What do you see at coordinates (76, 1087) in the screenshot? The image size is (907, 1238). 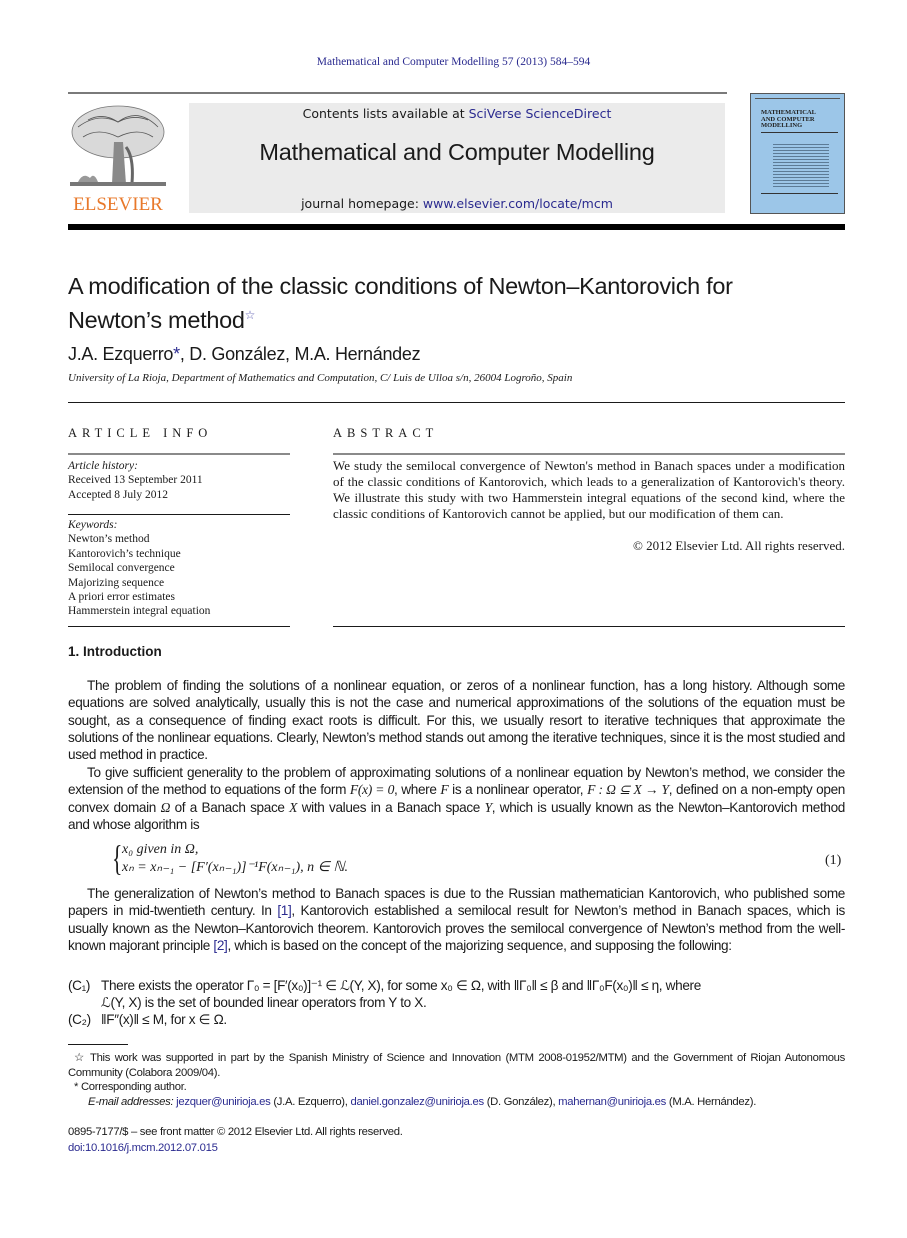 I see `footnote-asterisk-icon: *` at bounding box center [76, 1087].